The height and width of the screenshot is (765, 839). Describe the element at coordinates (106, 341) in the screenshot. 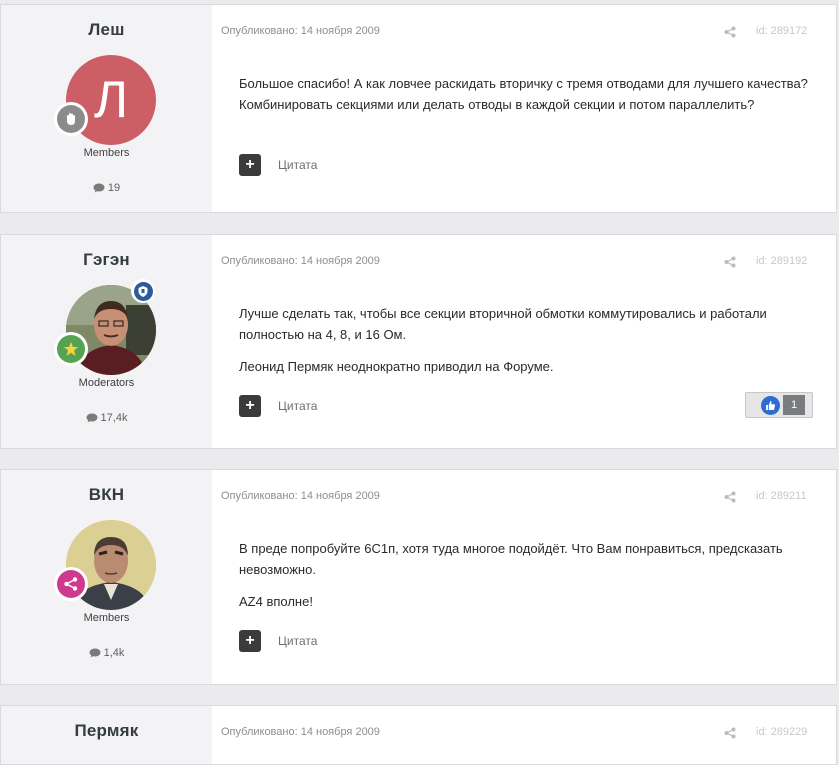

I see `post-author-panel: Гэгэн Moderators 17,4k` at that location.